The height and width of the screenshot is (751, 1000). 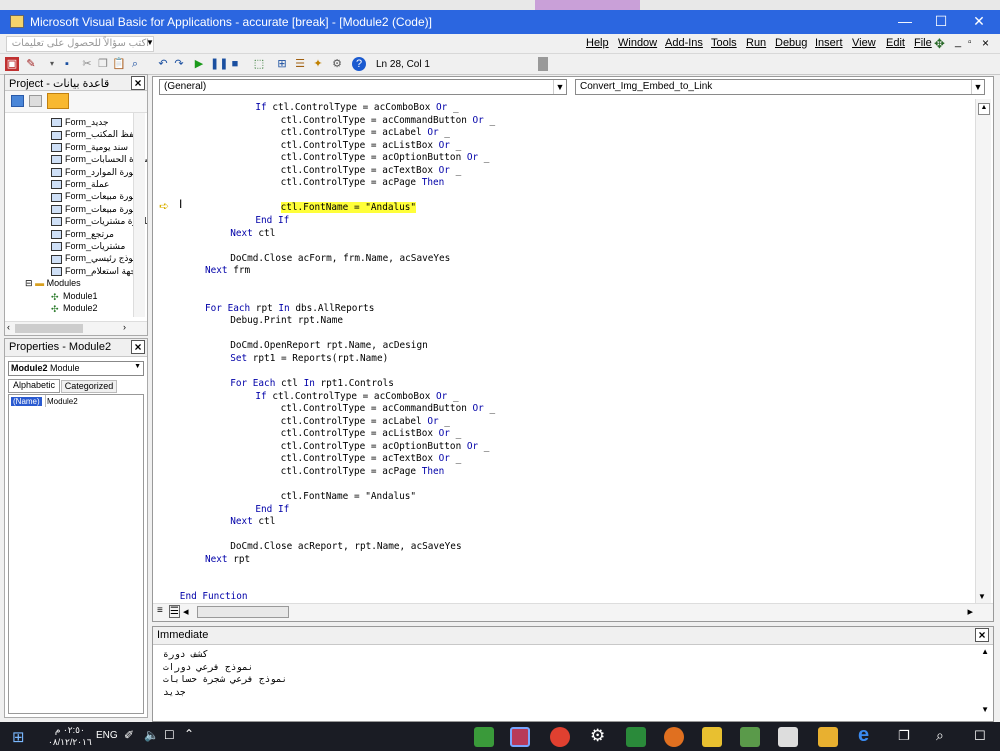 I want to click on run-icon: ▶, so click(x=199, y=64).